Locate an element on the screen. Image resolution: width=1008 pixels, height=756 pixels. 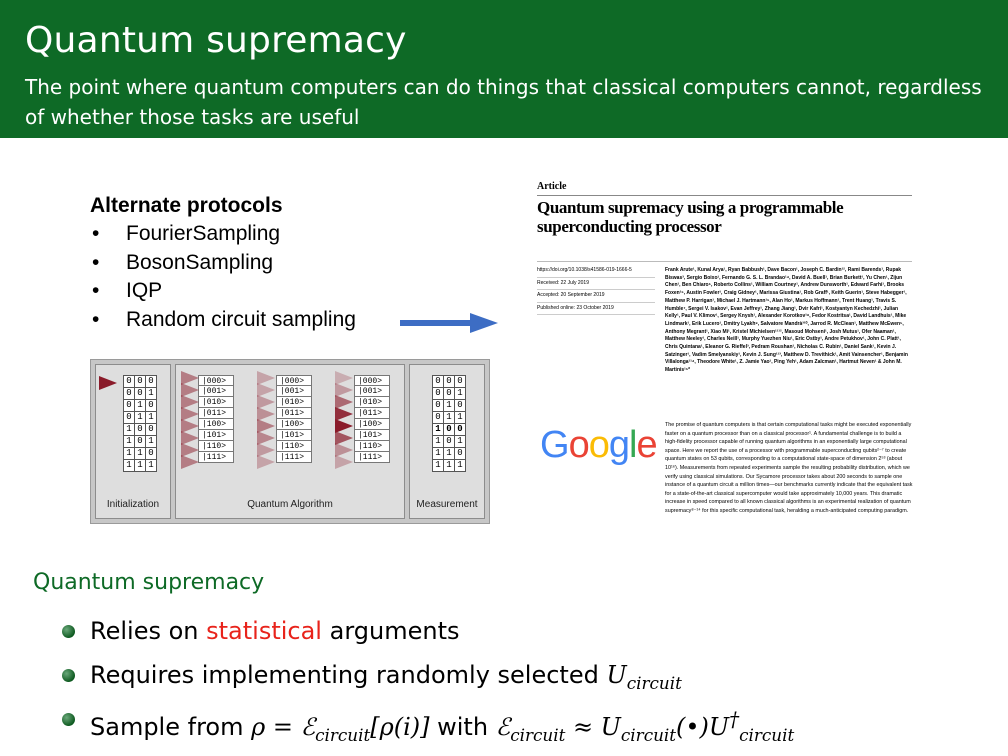
bit-row: 101 is located at coordinates (449, 441).